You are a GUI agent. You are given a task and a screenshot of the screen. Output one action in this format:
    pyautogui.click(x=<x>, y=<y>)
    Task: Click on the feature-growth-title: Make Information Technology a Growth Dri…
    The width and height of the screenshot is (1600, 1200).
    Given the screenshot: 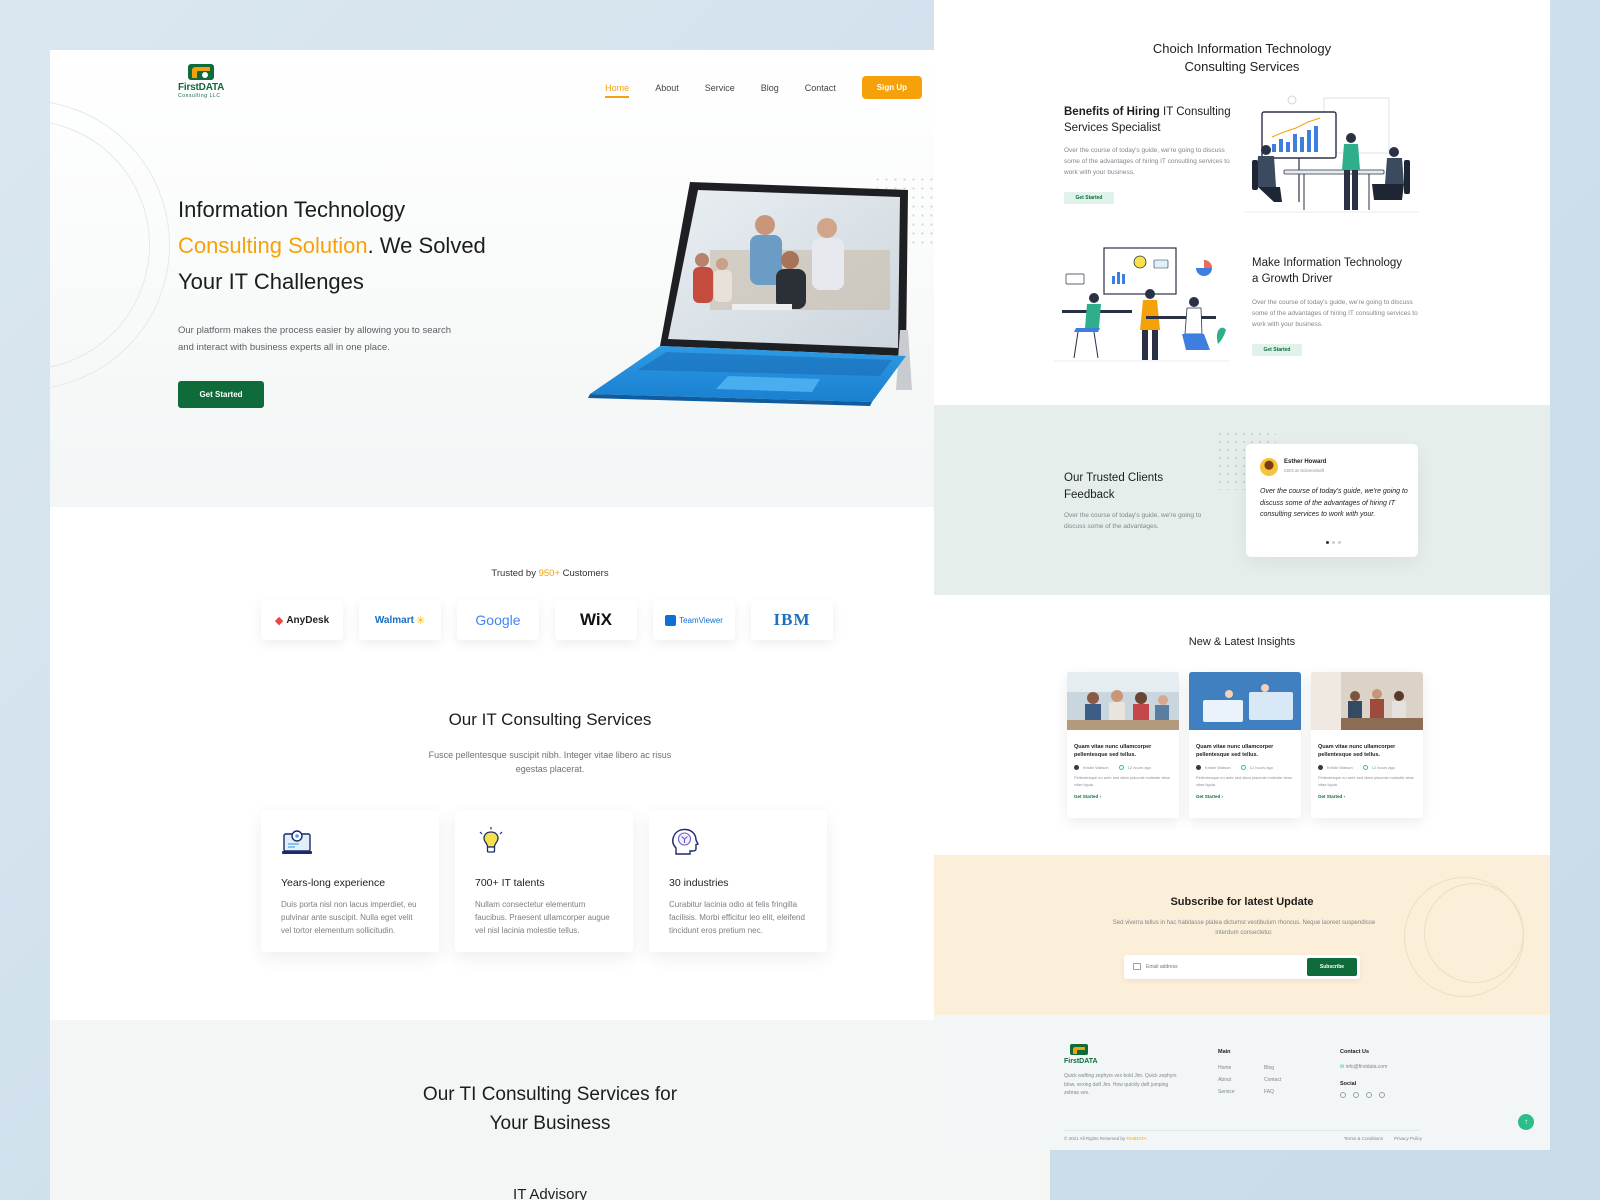 What is the action you would take?
    pyautogui.click(x=1327, y=271)
    